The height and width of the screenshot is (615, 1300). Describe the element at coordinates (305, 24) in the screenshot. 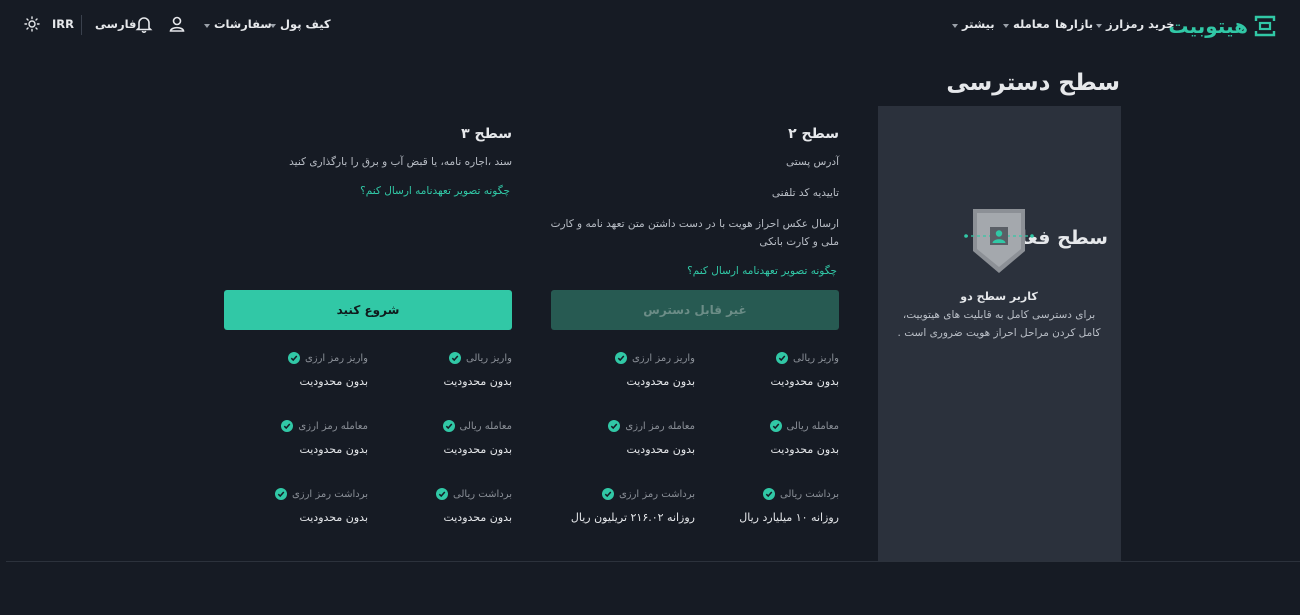

I see `nav-wallet-label: کیف پول` at that location.